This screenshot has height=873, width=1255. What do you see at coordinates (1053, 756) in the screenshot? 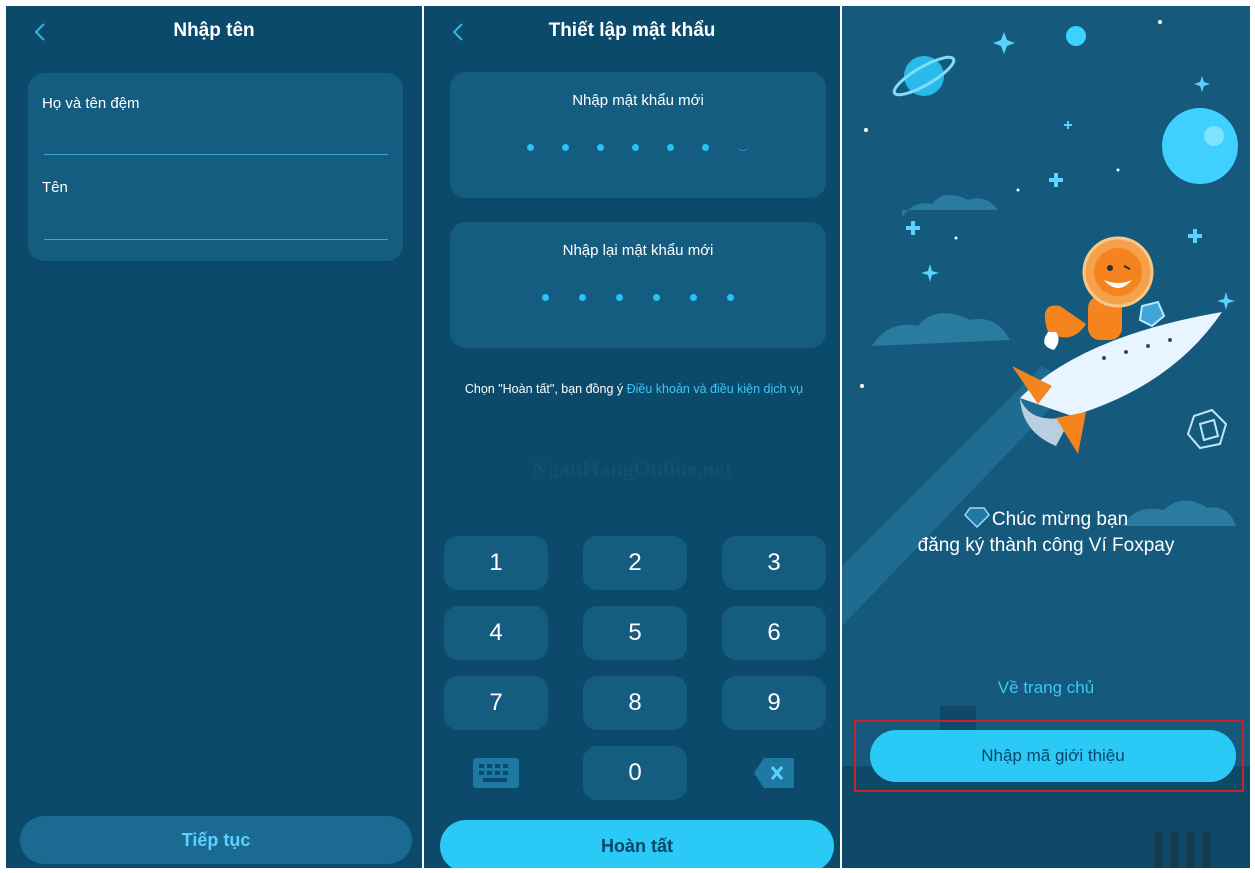
I see `referral-code-button: Nhập mã giới thiệu` at bounding box center [1053, 756].